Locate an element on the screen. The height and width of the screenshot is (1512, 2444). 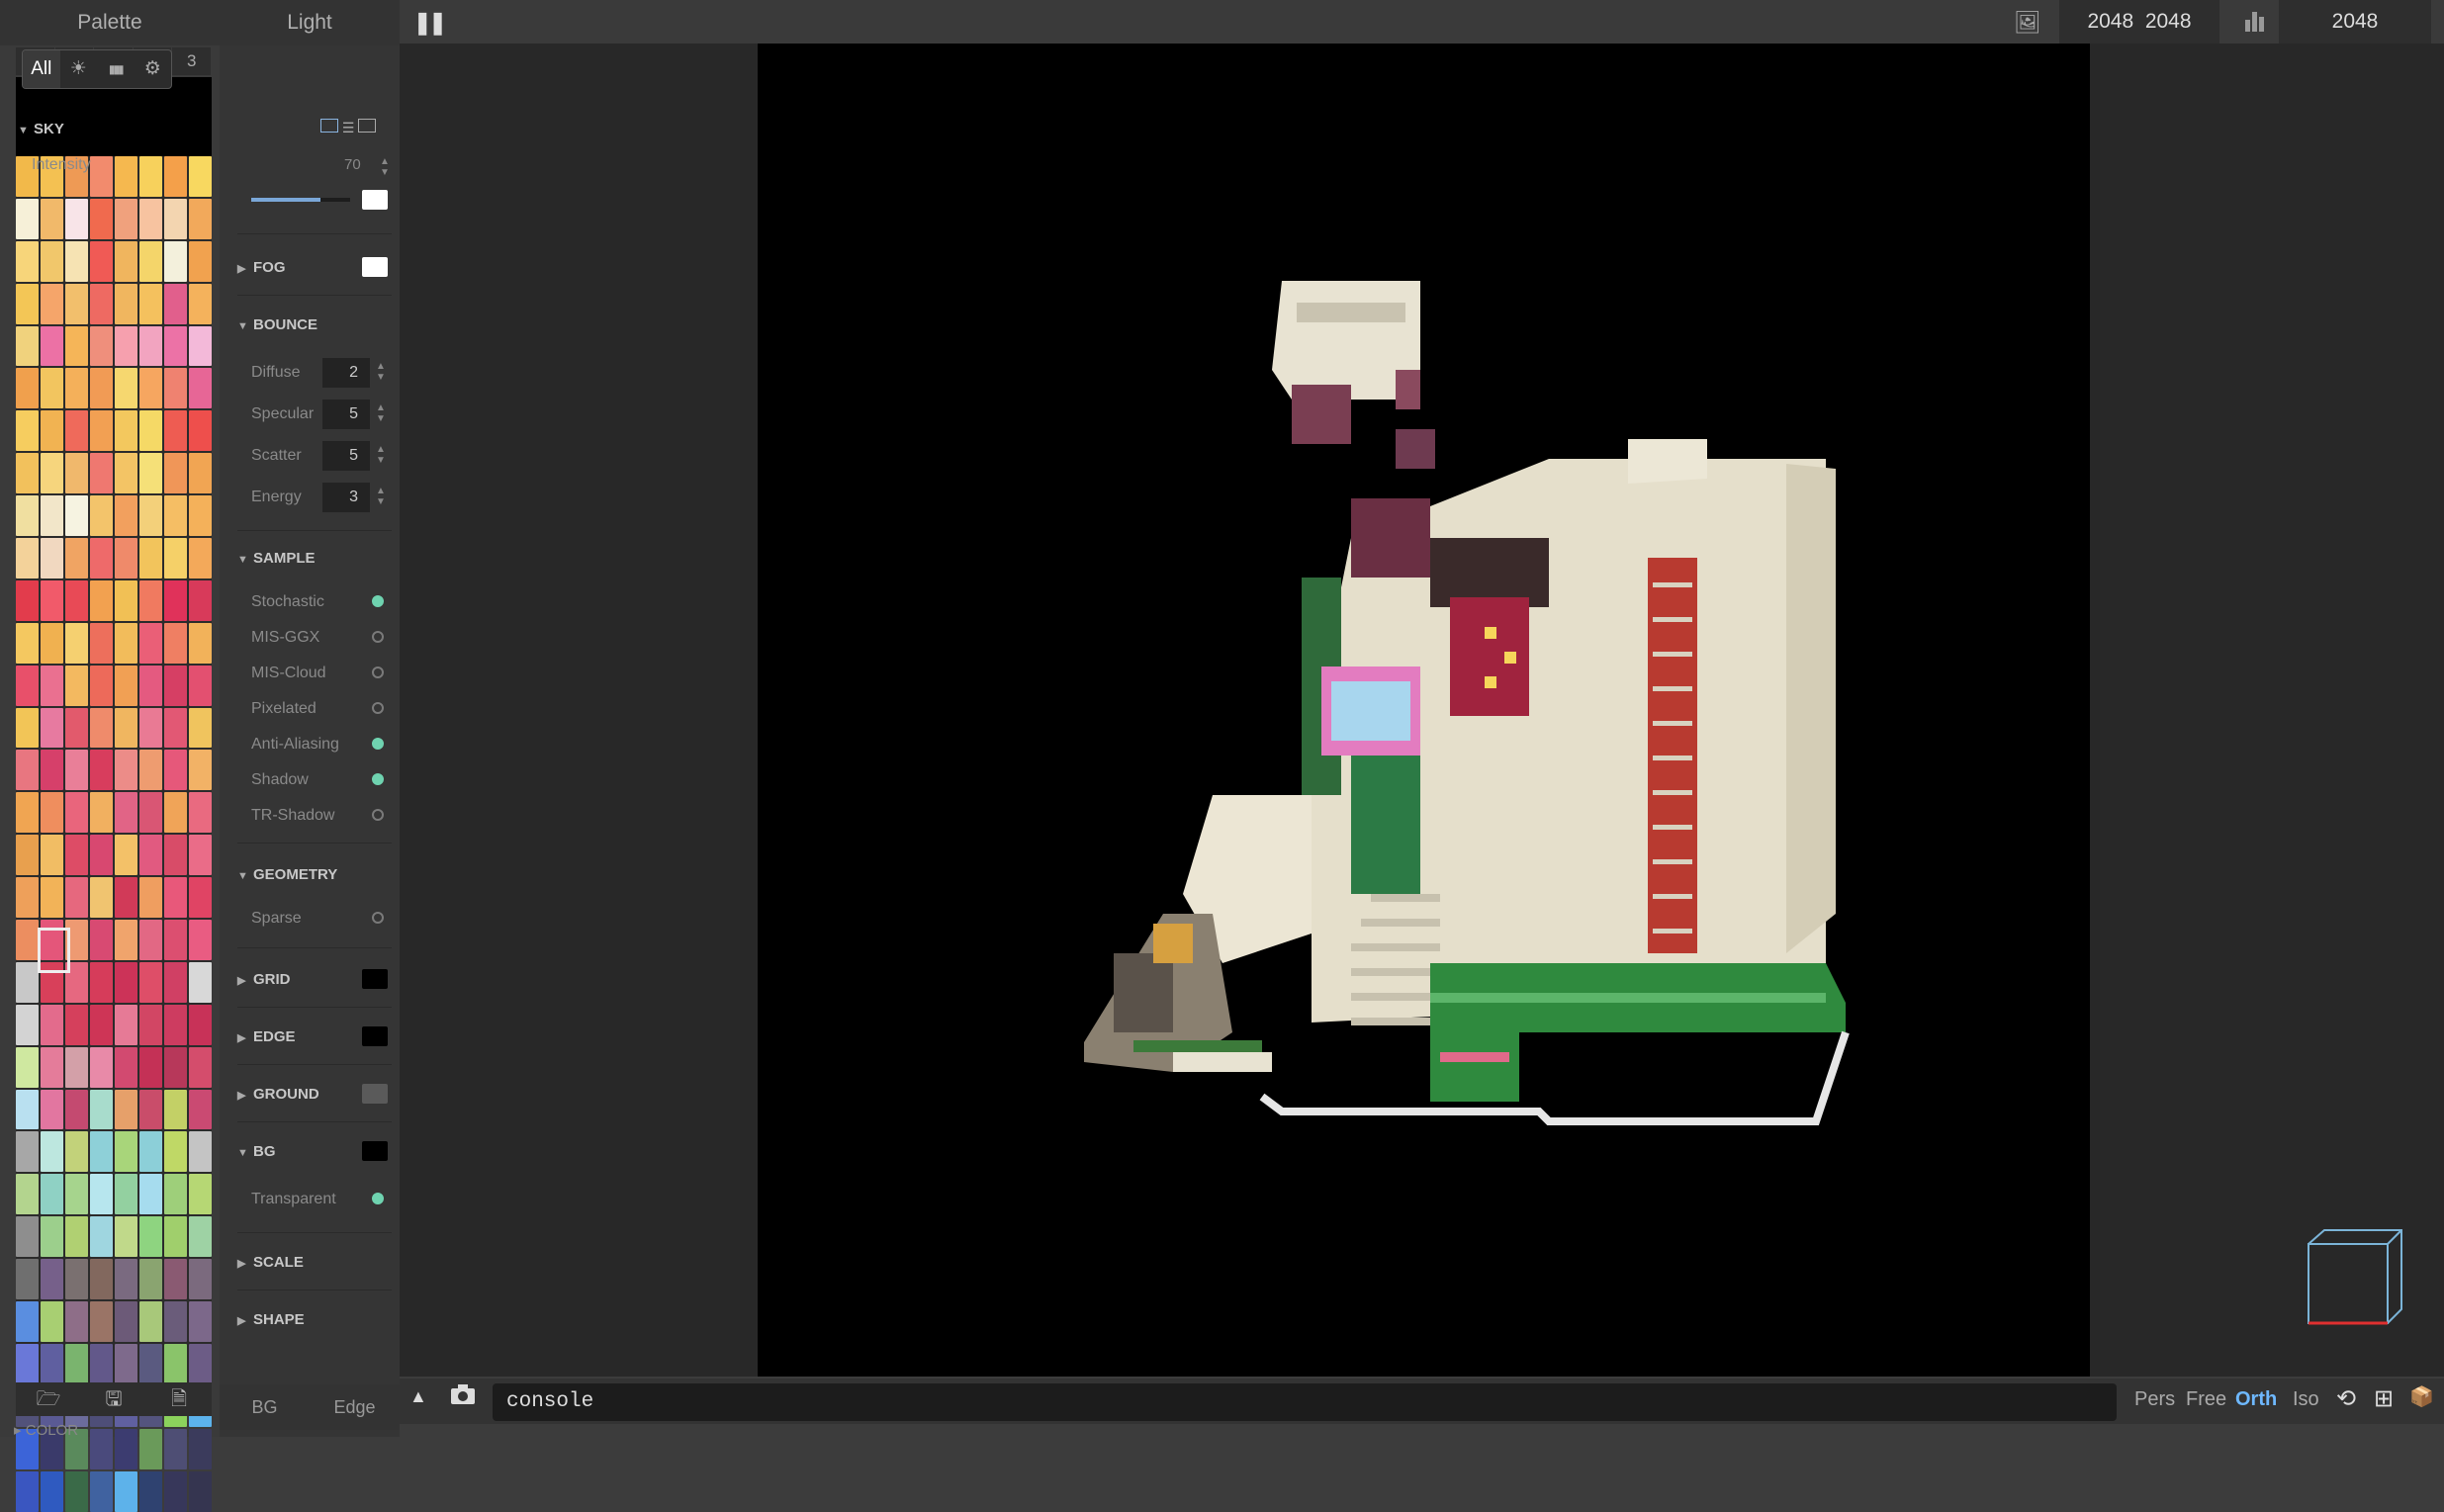
scatter-input: 5 is located at coordinates (346, 456).